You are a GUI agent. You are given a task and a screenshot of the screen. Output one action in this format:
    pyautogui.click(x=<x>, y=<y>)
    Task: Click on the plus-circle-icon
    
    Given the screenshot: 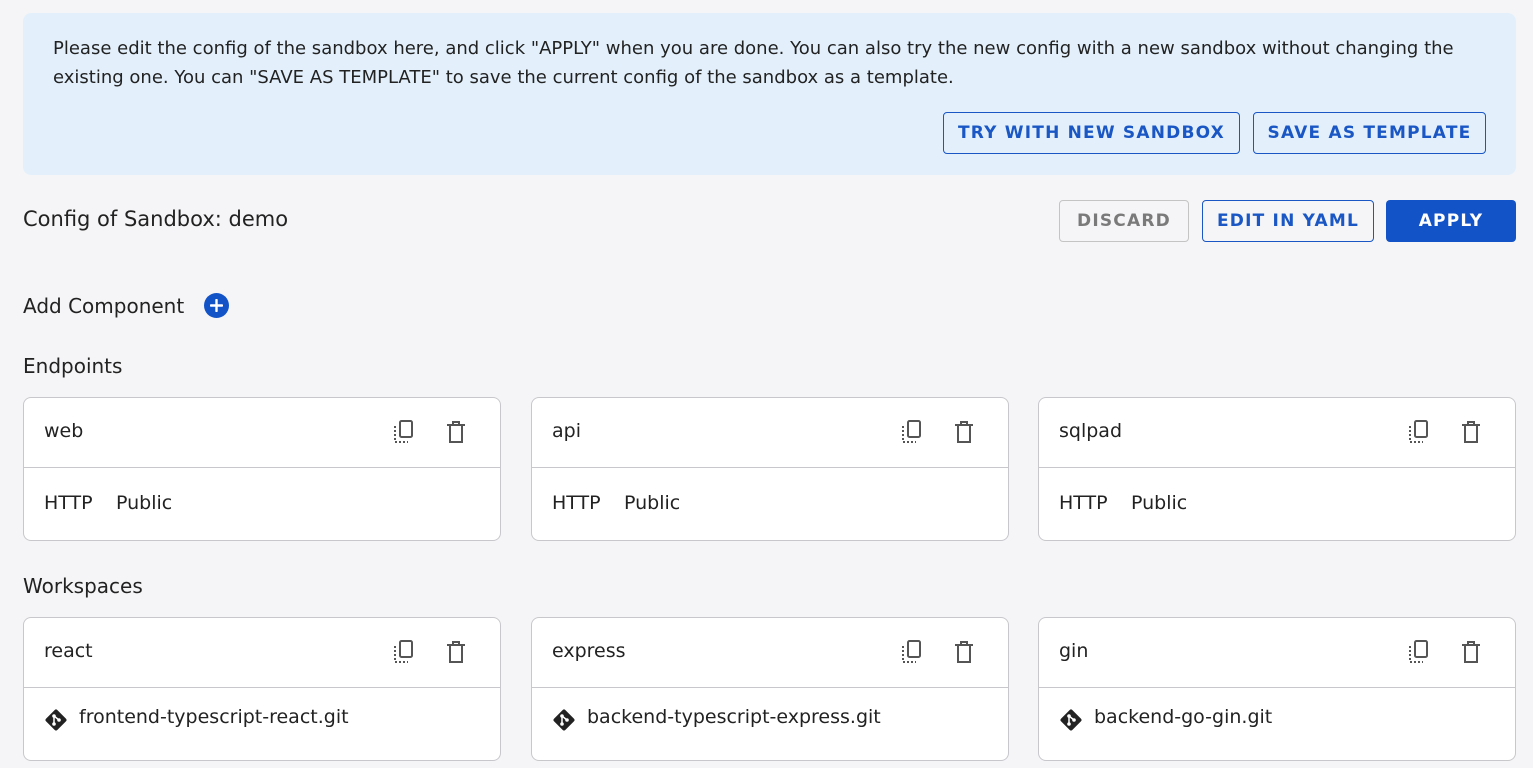 What is the action you would take?
    pyautogui.click(x=217, y=305)
    